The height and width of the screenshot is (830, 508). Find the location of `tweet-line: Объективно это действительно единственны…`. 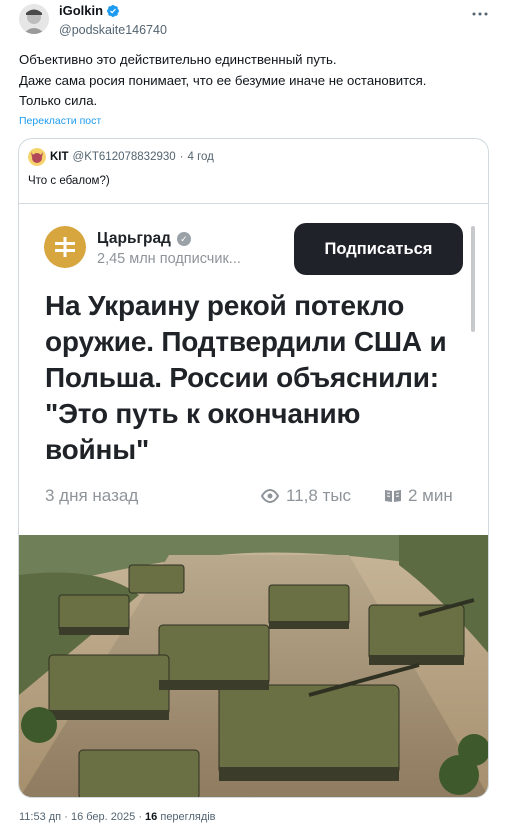

tweet-line: Объективно это действительно единственны… is located at coordinates (178, 59).